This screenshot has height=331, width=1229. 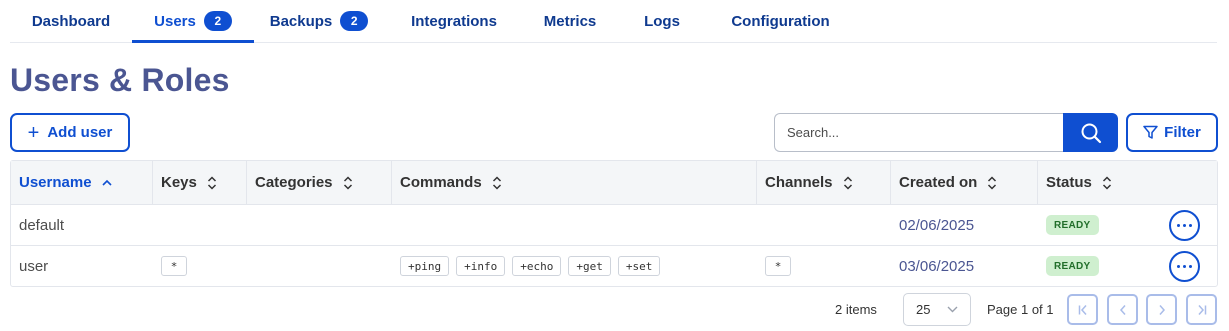 I want to click on tab-label: Metrics, so click(x=570, y=21).